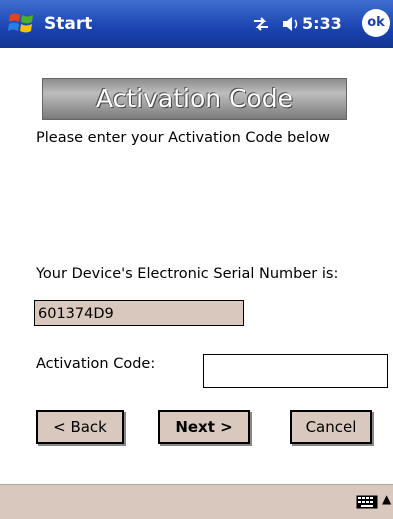 The image size is (393, 519). What do you see at coordinates (290, 24) in the screenshot?
I see `volume-icon` at bounding box center [290, 24].